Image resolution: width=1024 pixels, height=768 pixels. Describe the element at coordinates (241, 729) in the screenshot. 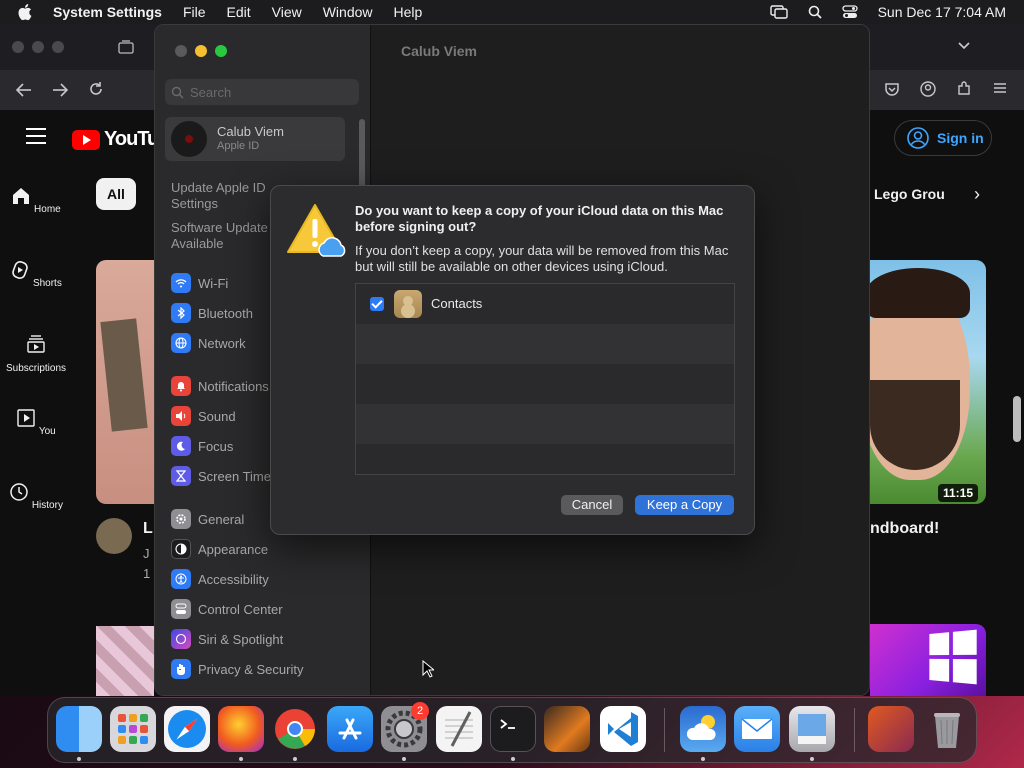

I see `firefox-icon` at that location.